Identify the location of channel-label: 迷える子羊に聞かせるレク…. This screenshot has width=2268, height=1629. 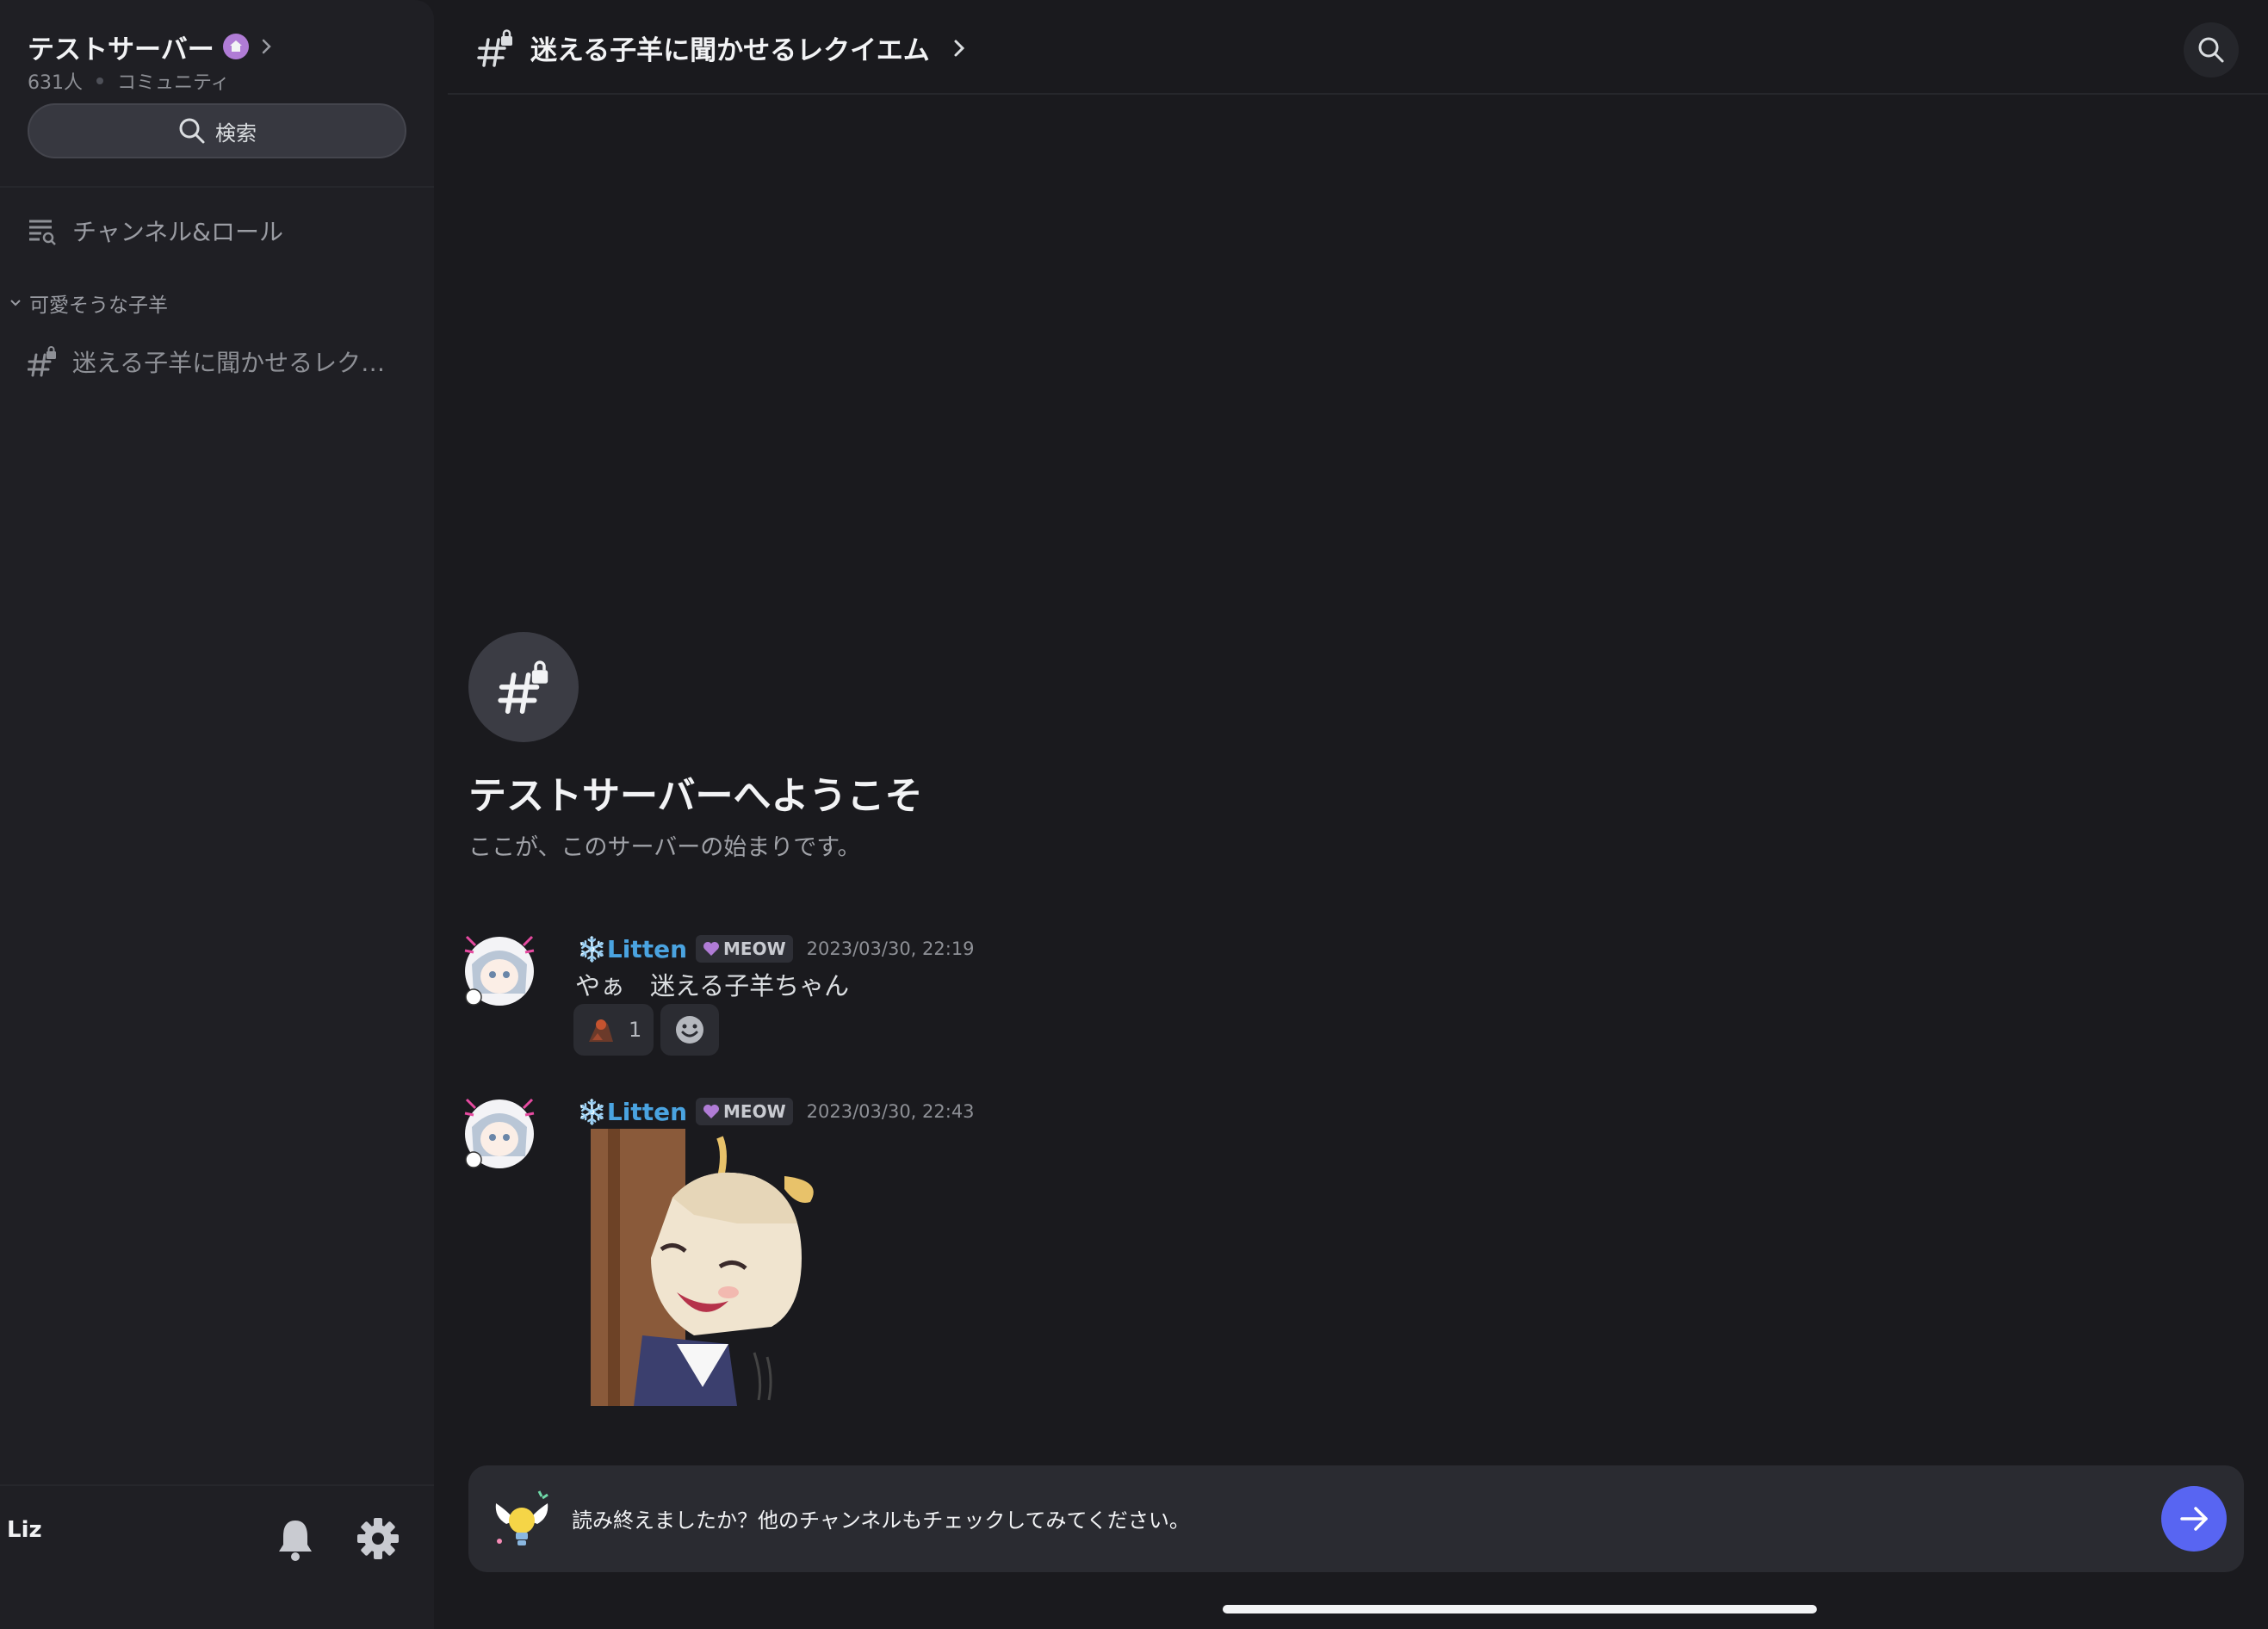
(229, 363).